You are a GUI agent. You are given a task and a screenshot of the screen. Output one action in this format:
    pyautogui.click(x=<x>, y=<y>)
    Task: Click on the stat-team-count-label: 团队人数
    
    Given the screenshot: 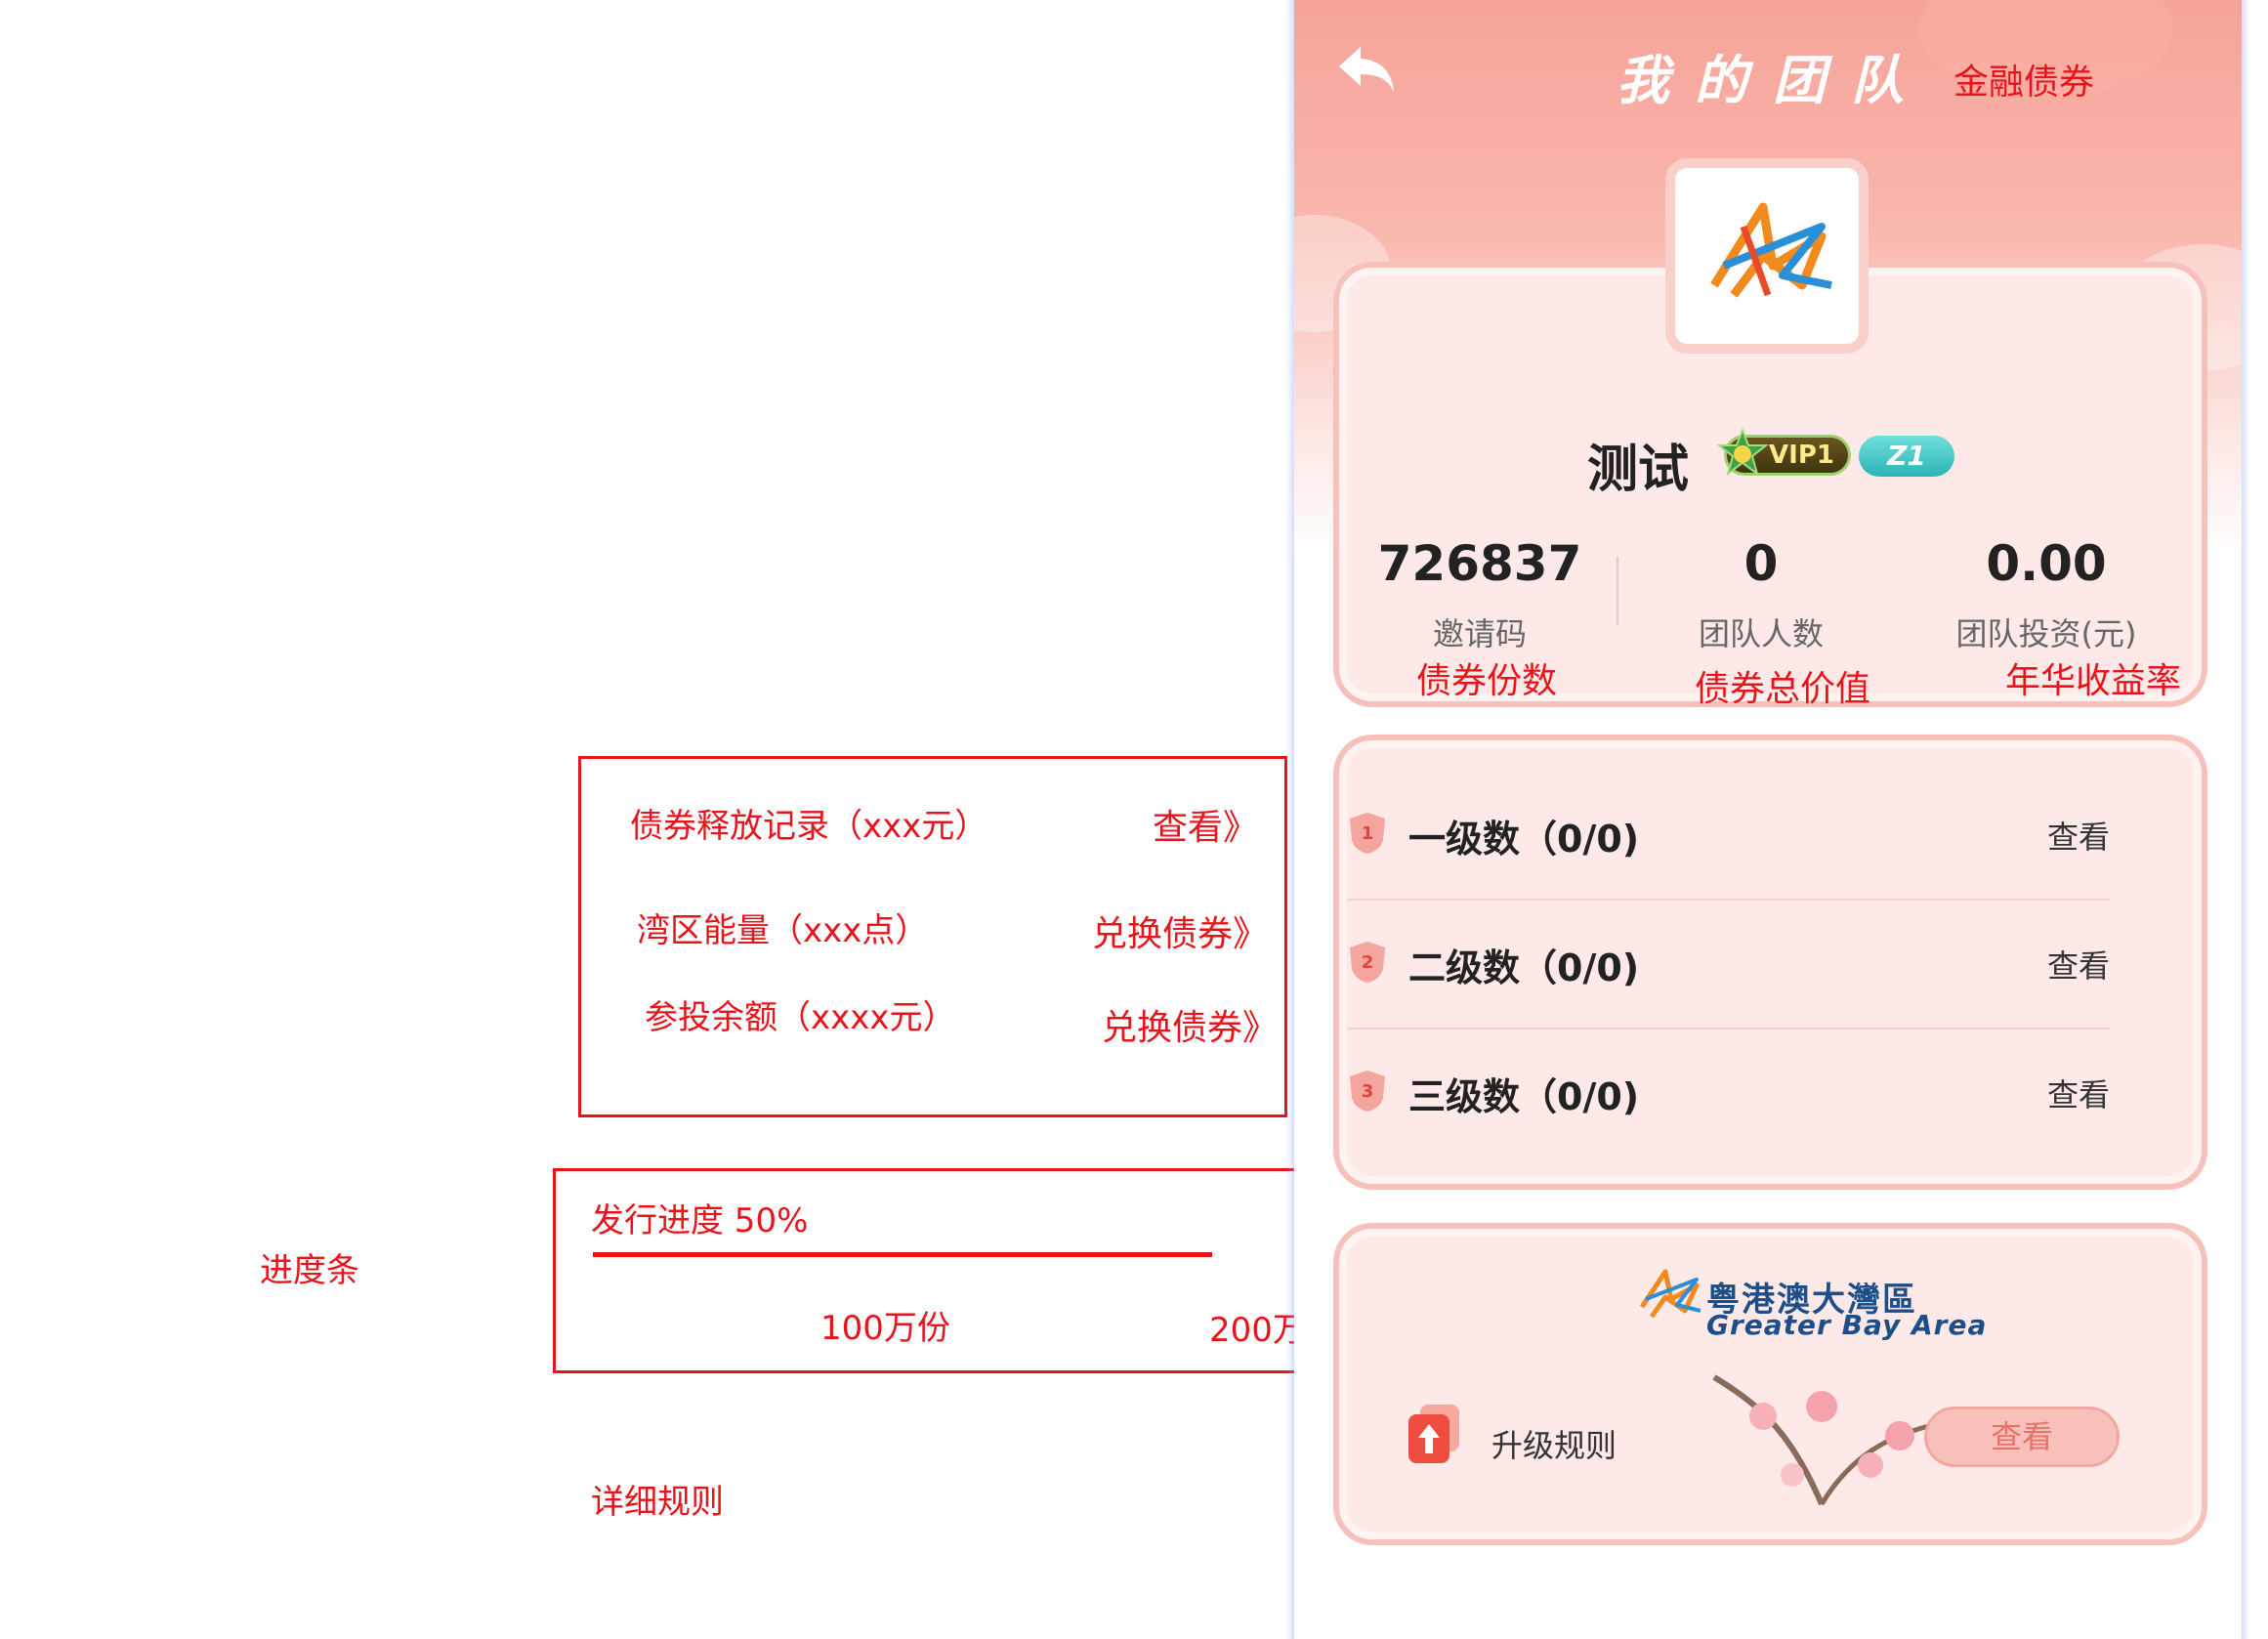 What is the action you would take?
    pyautogui.click(x=1761, y=633)
    